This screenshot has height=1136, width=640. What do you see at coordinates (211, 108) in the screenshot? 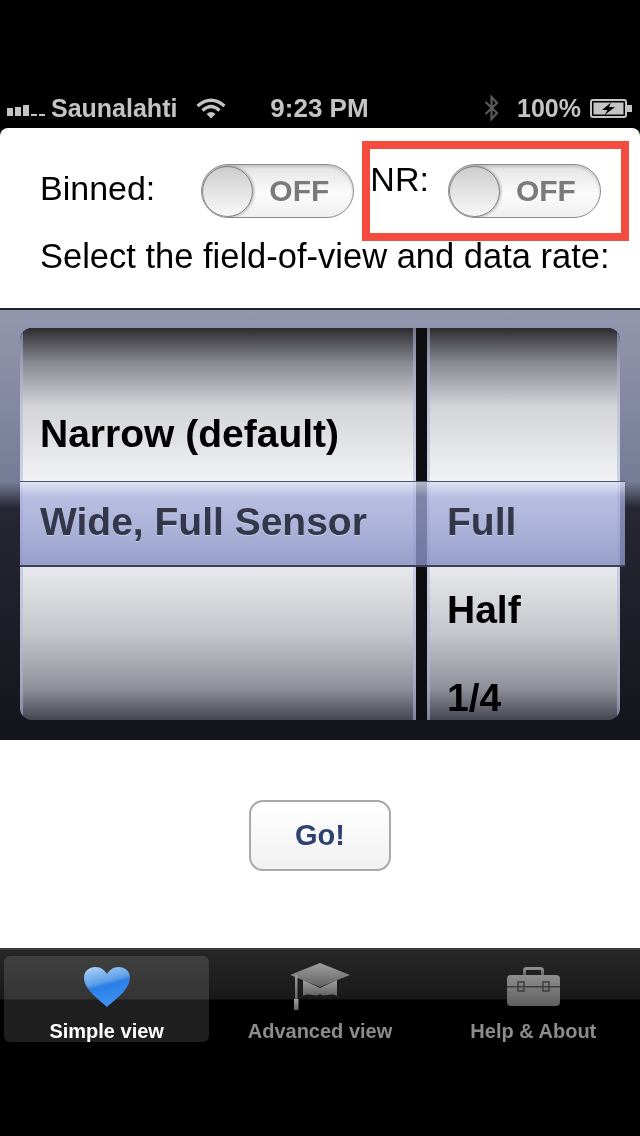
I see `wifi-icon` at bounding box center [211, 108].